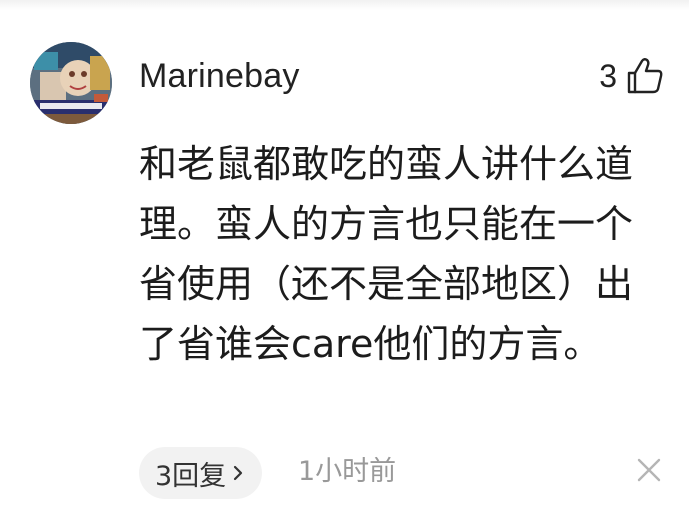  What do you see at coordinates (191, 476) in the screenshot?
I see `replies-label: 3回复` at bounding box center [191, 476].